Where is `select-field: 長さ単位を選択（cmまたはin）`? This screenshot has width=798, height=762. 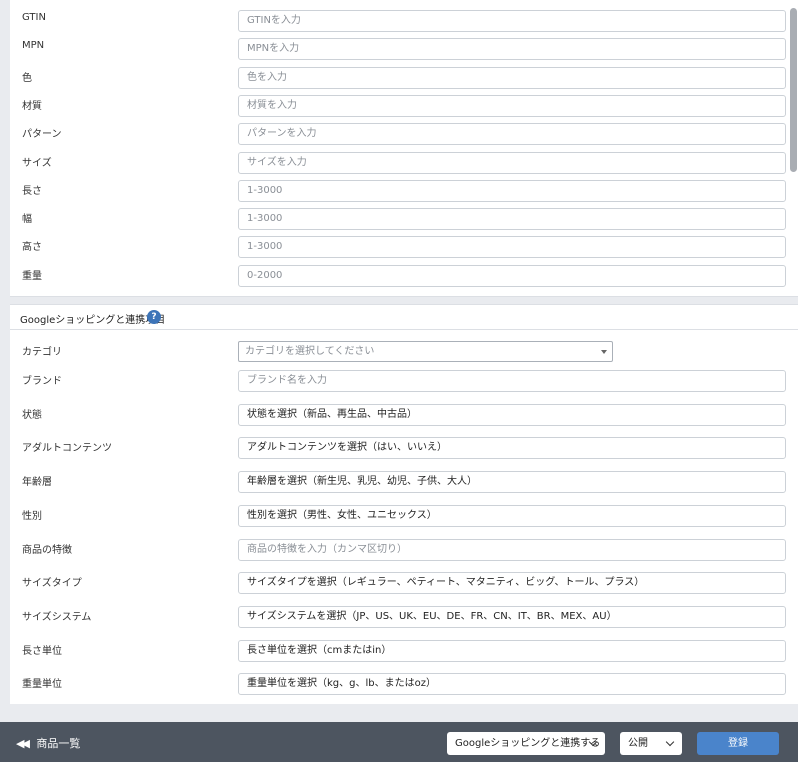
select-field: 長さ単位を選択（cmまたはin） is located at coordinates (512, 650).